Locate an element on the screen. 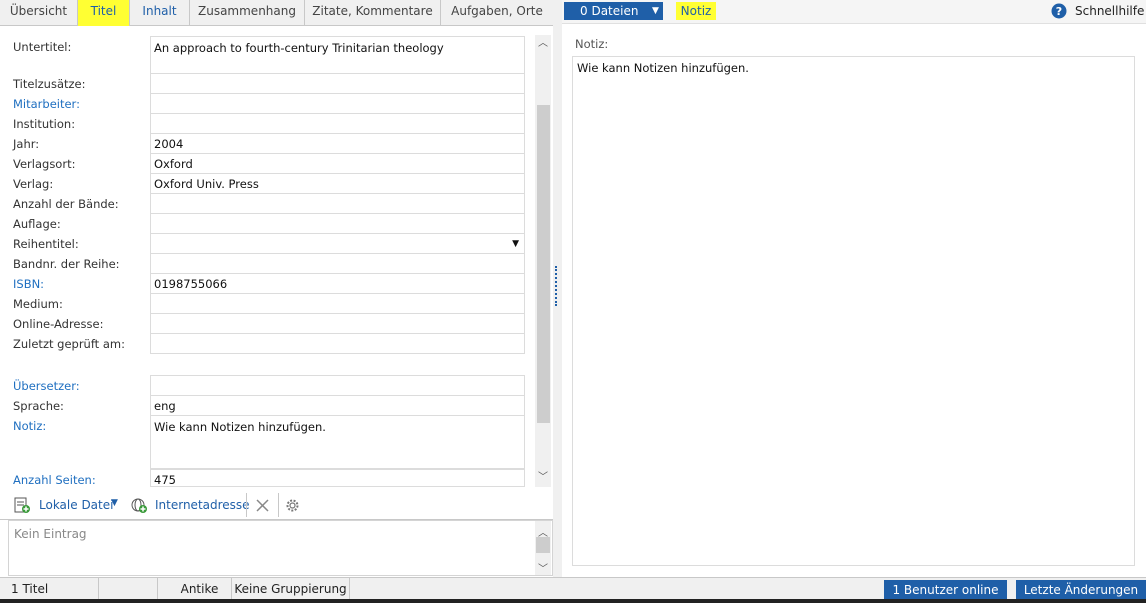 The width and height of the screenshot is (1146, 603). dateien-dropdown: 0 Dateien ▼ is located at coordinates (613, 11).